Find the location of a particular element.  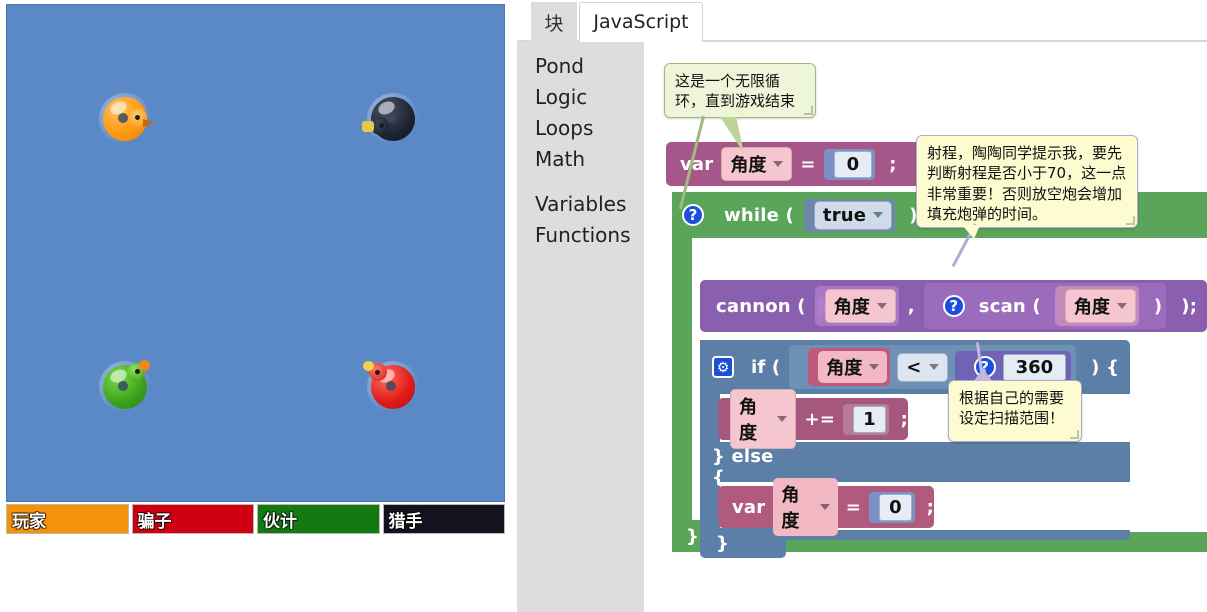

pond-button-row: 指南 运行 is located at coordinates (258, 578).